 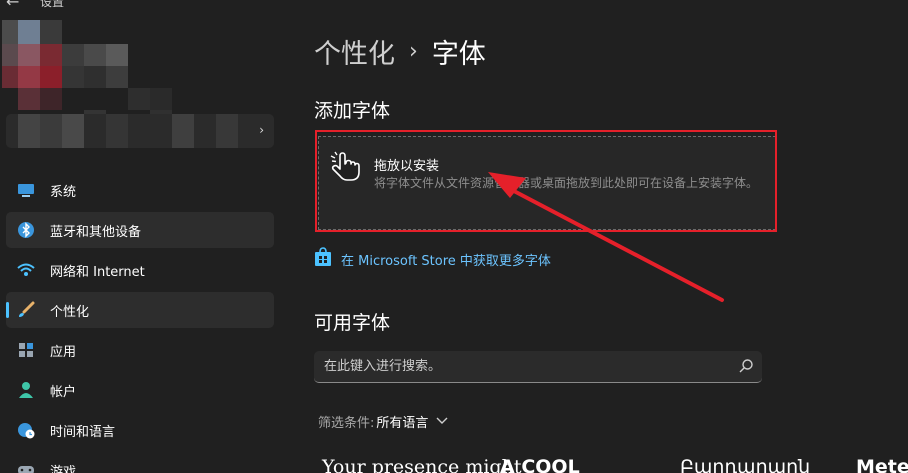 What do you see at coordinates (140, 350) in the screenshot?
I see `sidebar-item-apps: 应用` at bounding box center [140, 350].